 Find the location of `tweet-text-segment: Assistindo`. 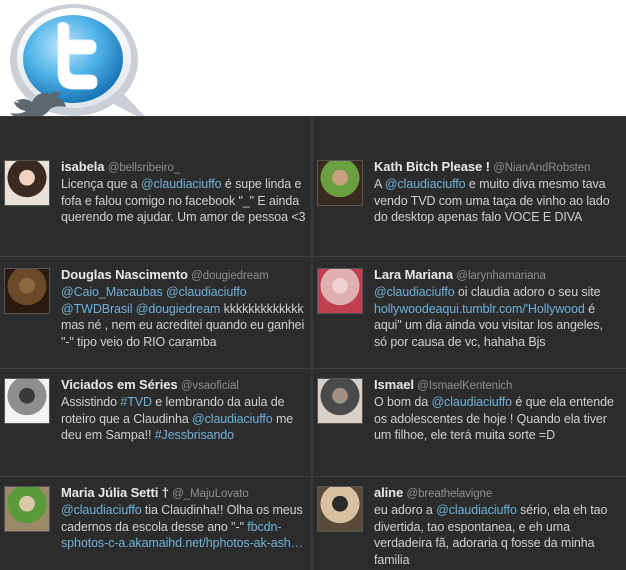

tweet-text-segment: Assistindo is located at coordinates (91, 402).